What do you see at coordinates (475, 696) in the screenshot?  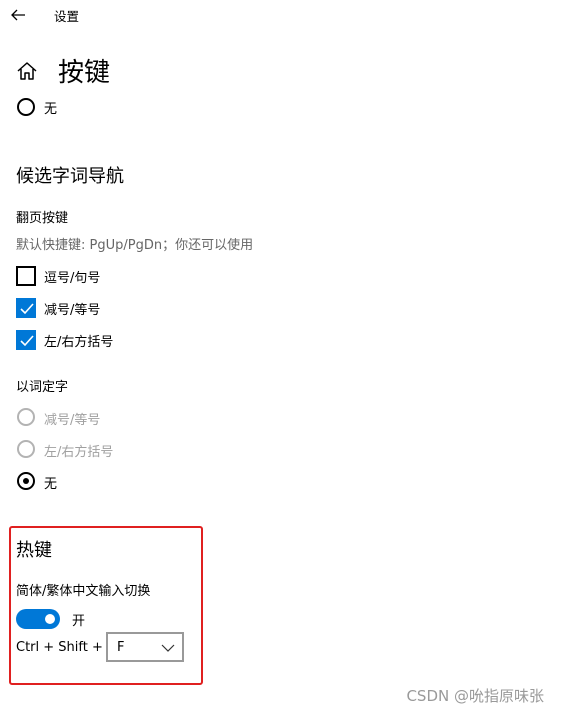 I see `watermark: CSDN @吮指原味张` at bounding box center [475, 696].